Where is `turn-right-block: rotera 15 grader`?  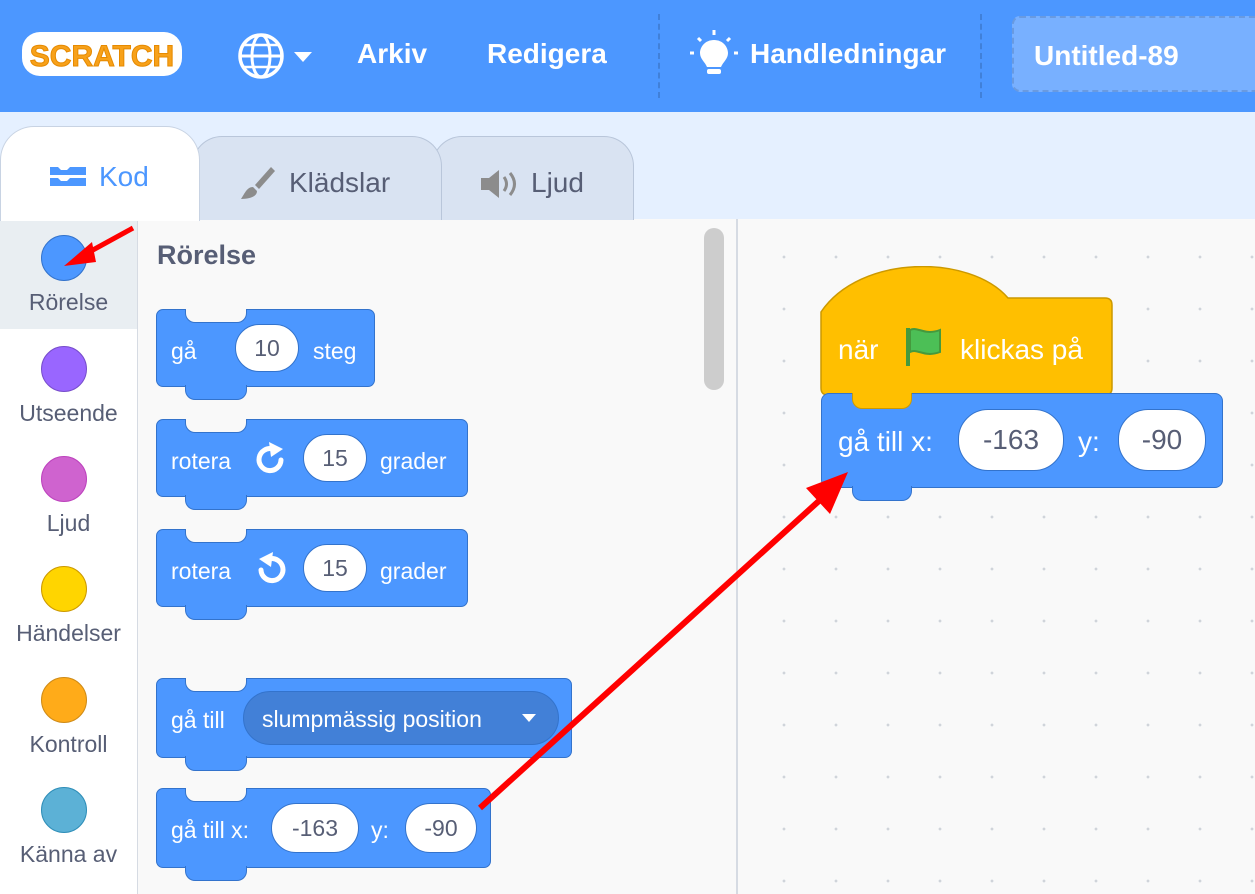 turn-right-block: rotera 15 grader is located at coordinates (312, 464).